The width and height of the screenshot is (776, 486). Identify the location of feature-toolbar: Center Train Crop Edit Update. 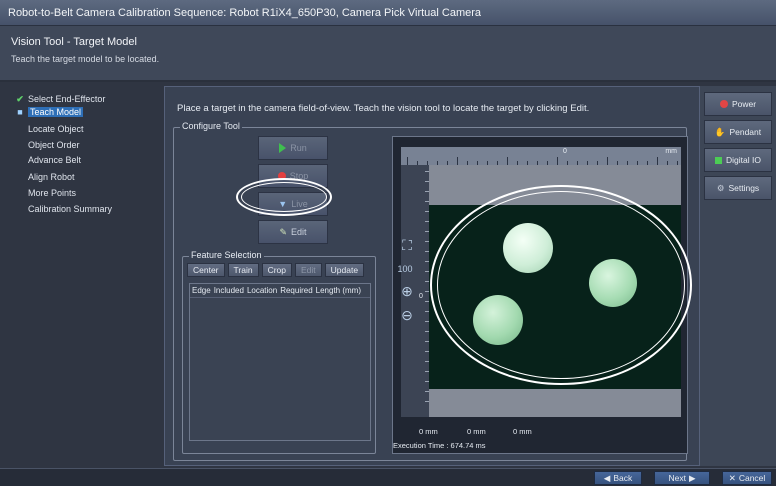
(276, 270).